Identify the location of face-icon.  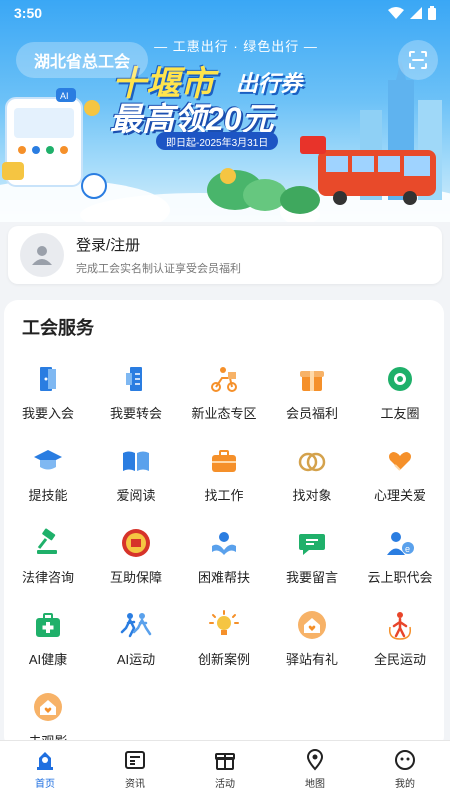
(405, 760).